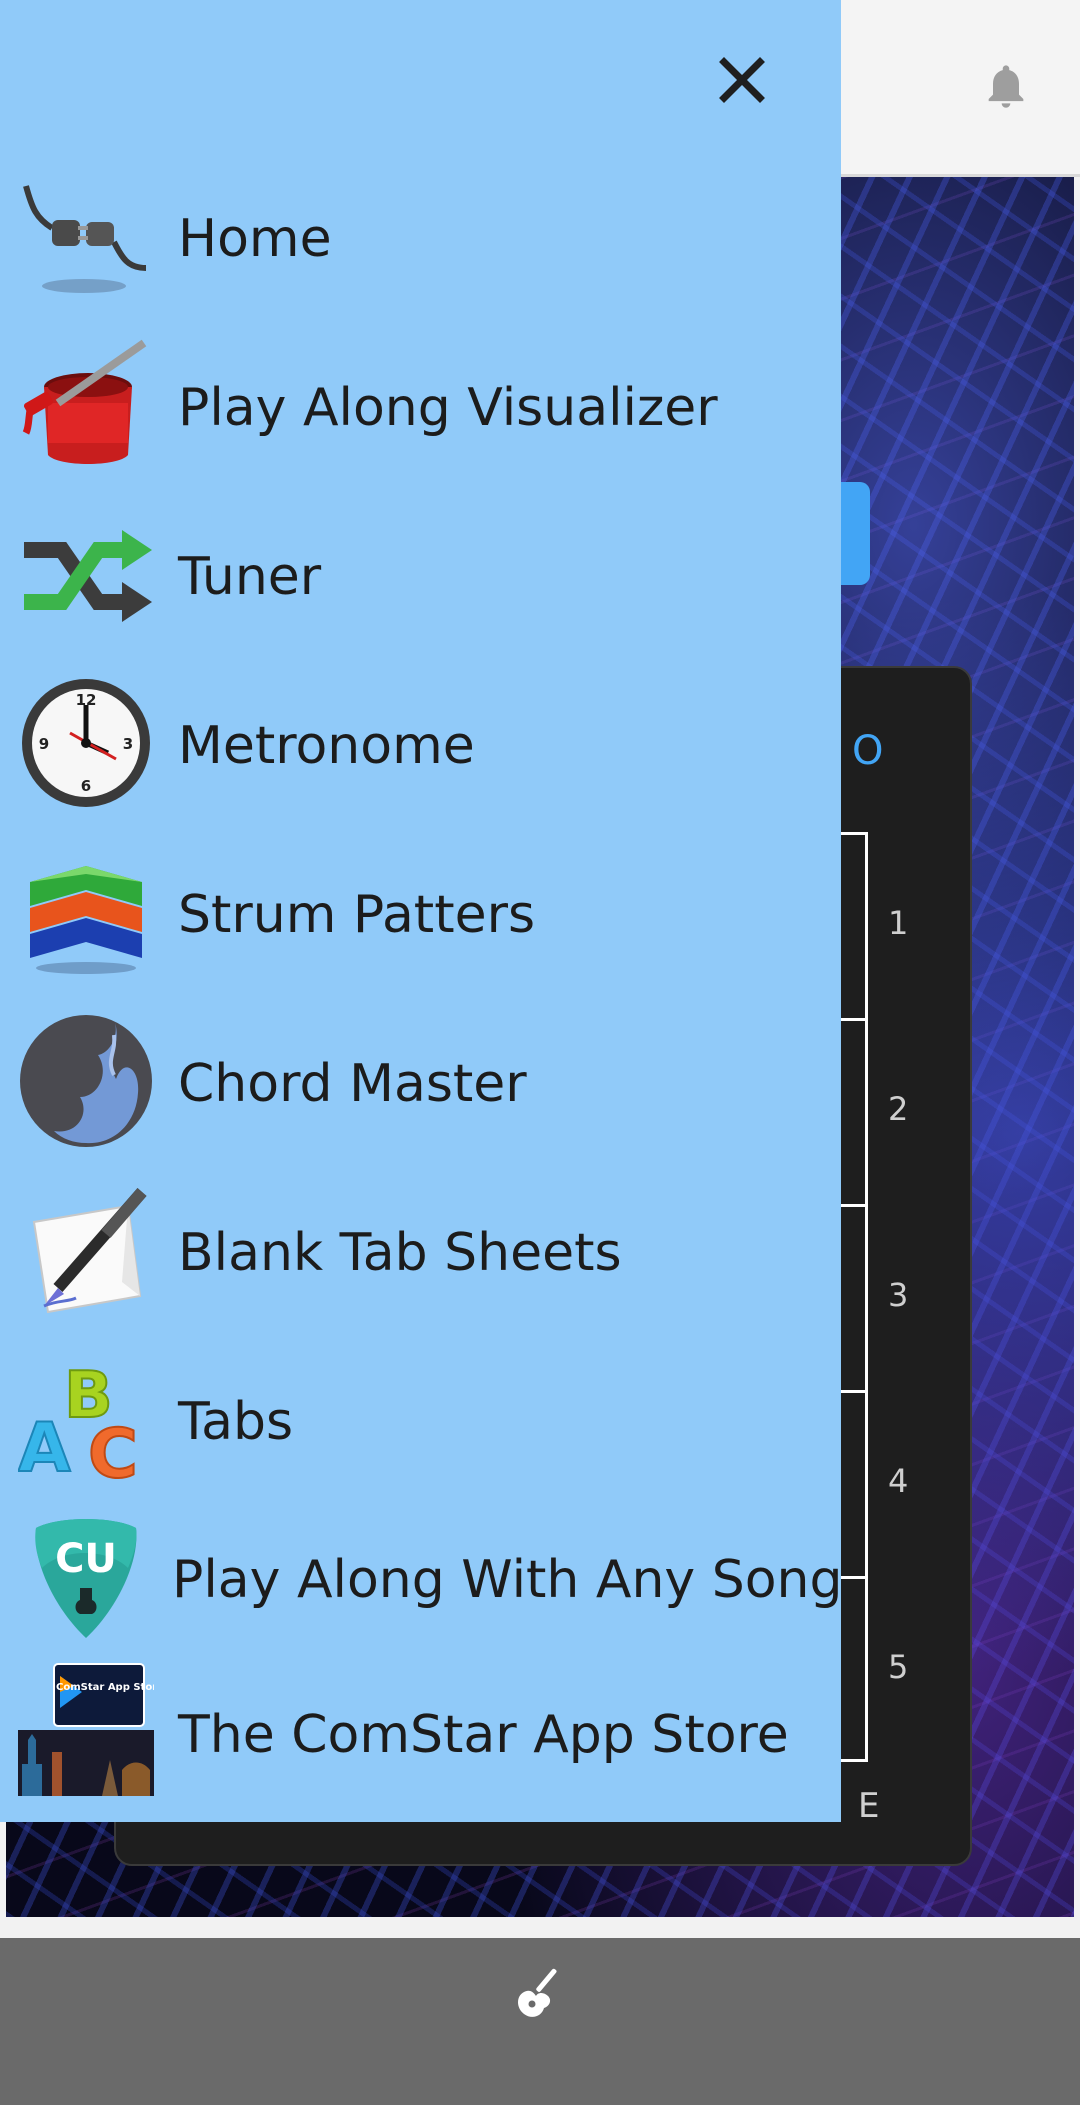 This screenshot has width=1080, height=2105. What do you see at coordinates (89, 1251) in the screenshot?
I see `pen-paper-icon` at bounding box center [89, 1251].